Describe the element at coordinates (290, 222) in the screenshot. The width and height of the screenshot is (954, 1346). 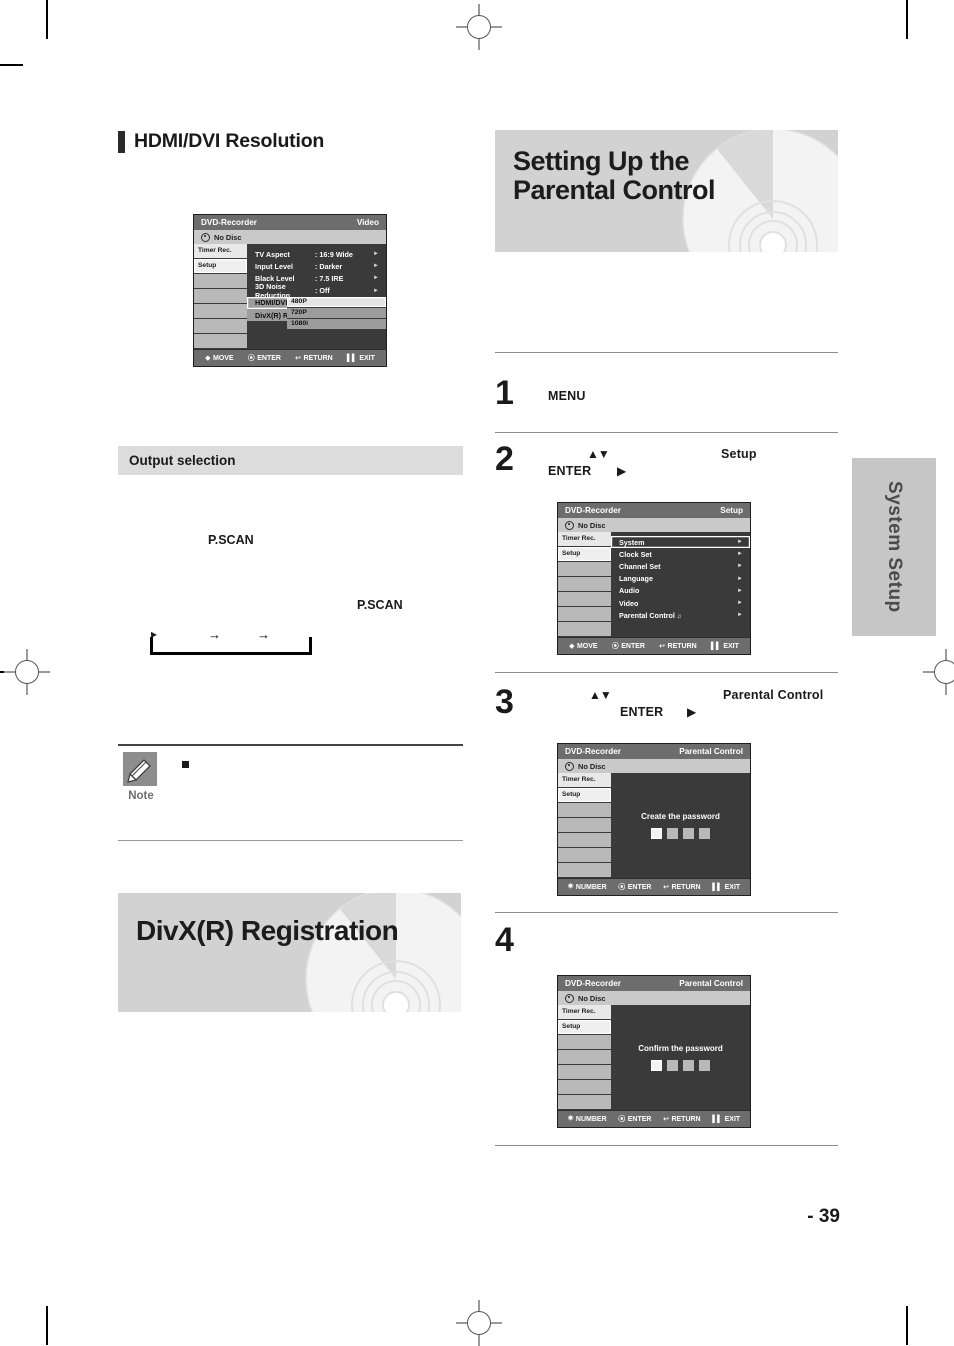
I see `osd-title-bar: DVD-Recorder Video` at that location.